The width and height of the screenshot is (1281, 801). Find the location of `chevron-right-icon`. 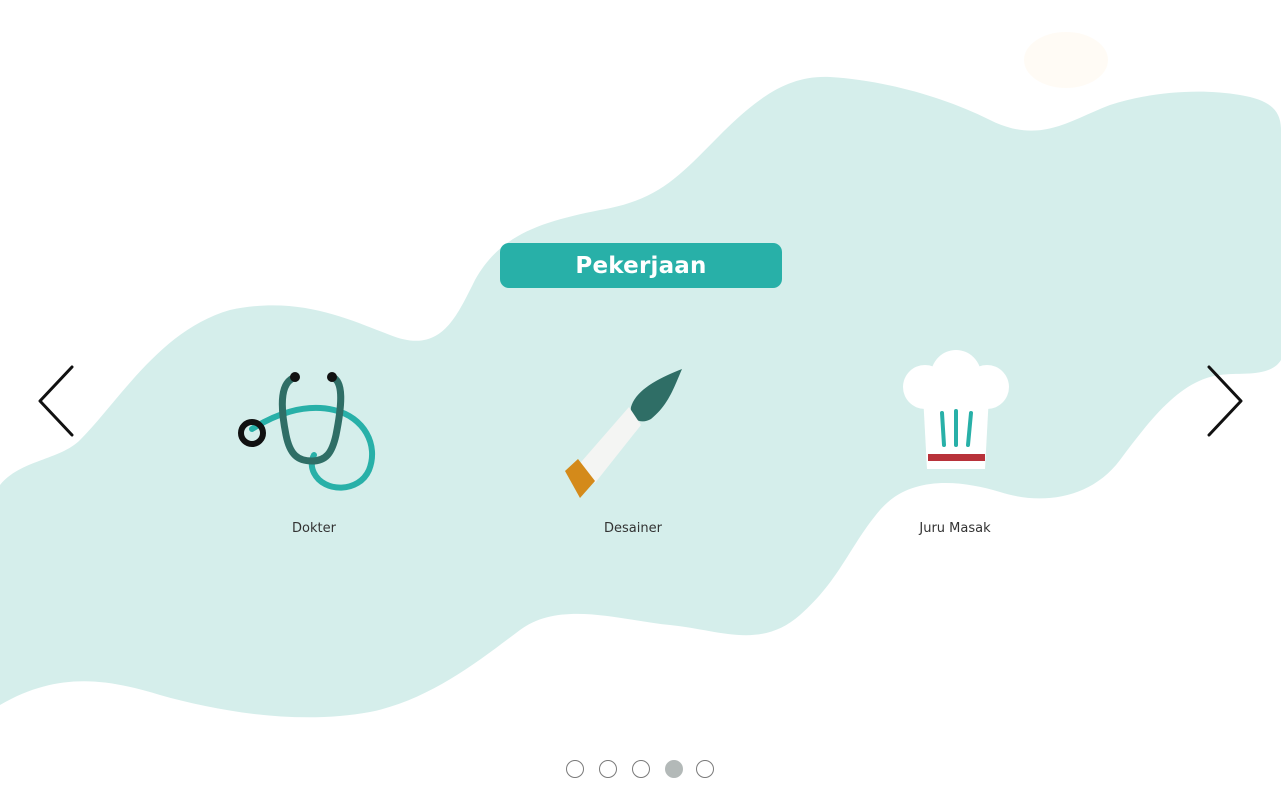

chevron-right-icon is located at coordinates (1225, 401).